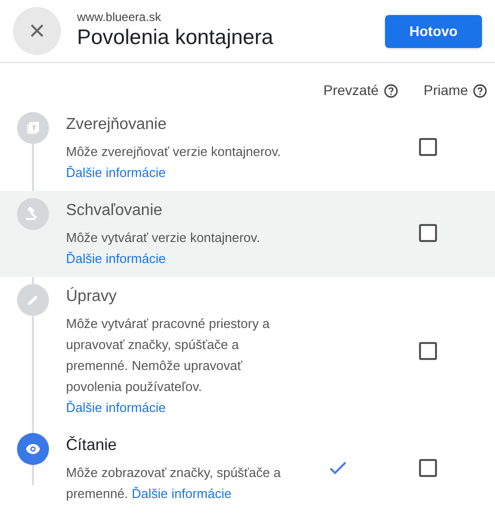 Image resolution: width=495 pixels, height=520 pixels. I want to click on close-button: ×, so click(37, 31).